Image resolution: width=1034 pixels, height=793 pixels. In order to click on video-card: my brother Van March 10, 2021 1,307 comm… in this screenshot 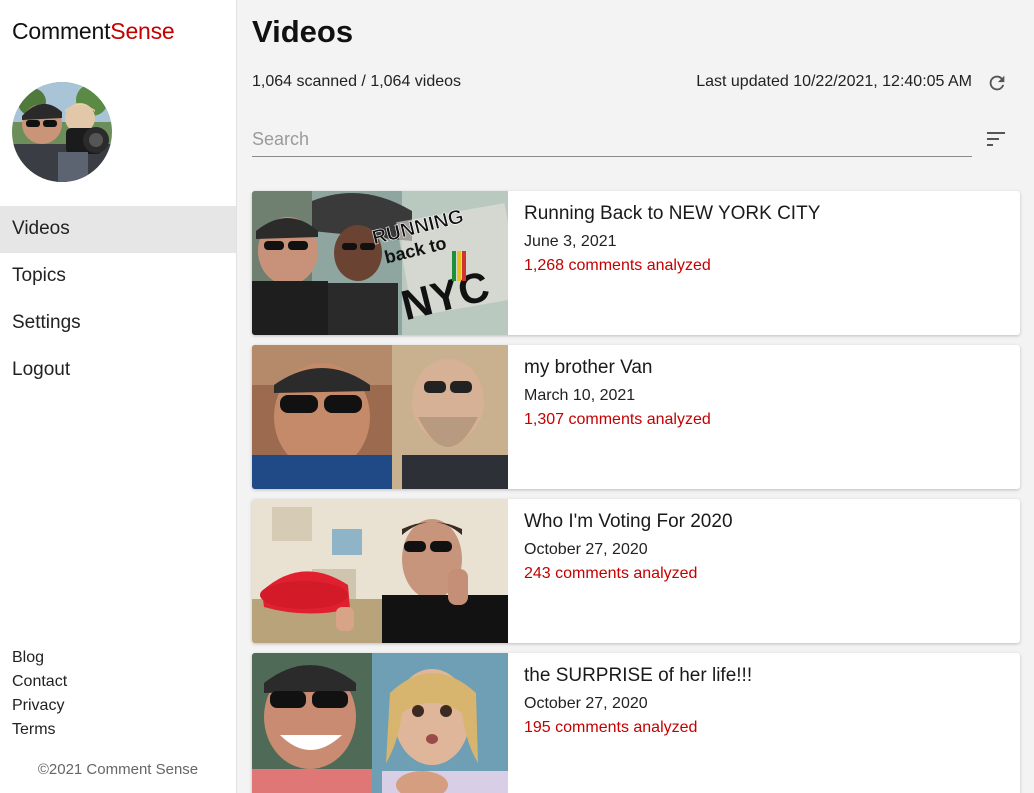, I will do `click(636, 417)`.